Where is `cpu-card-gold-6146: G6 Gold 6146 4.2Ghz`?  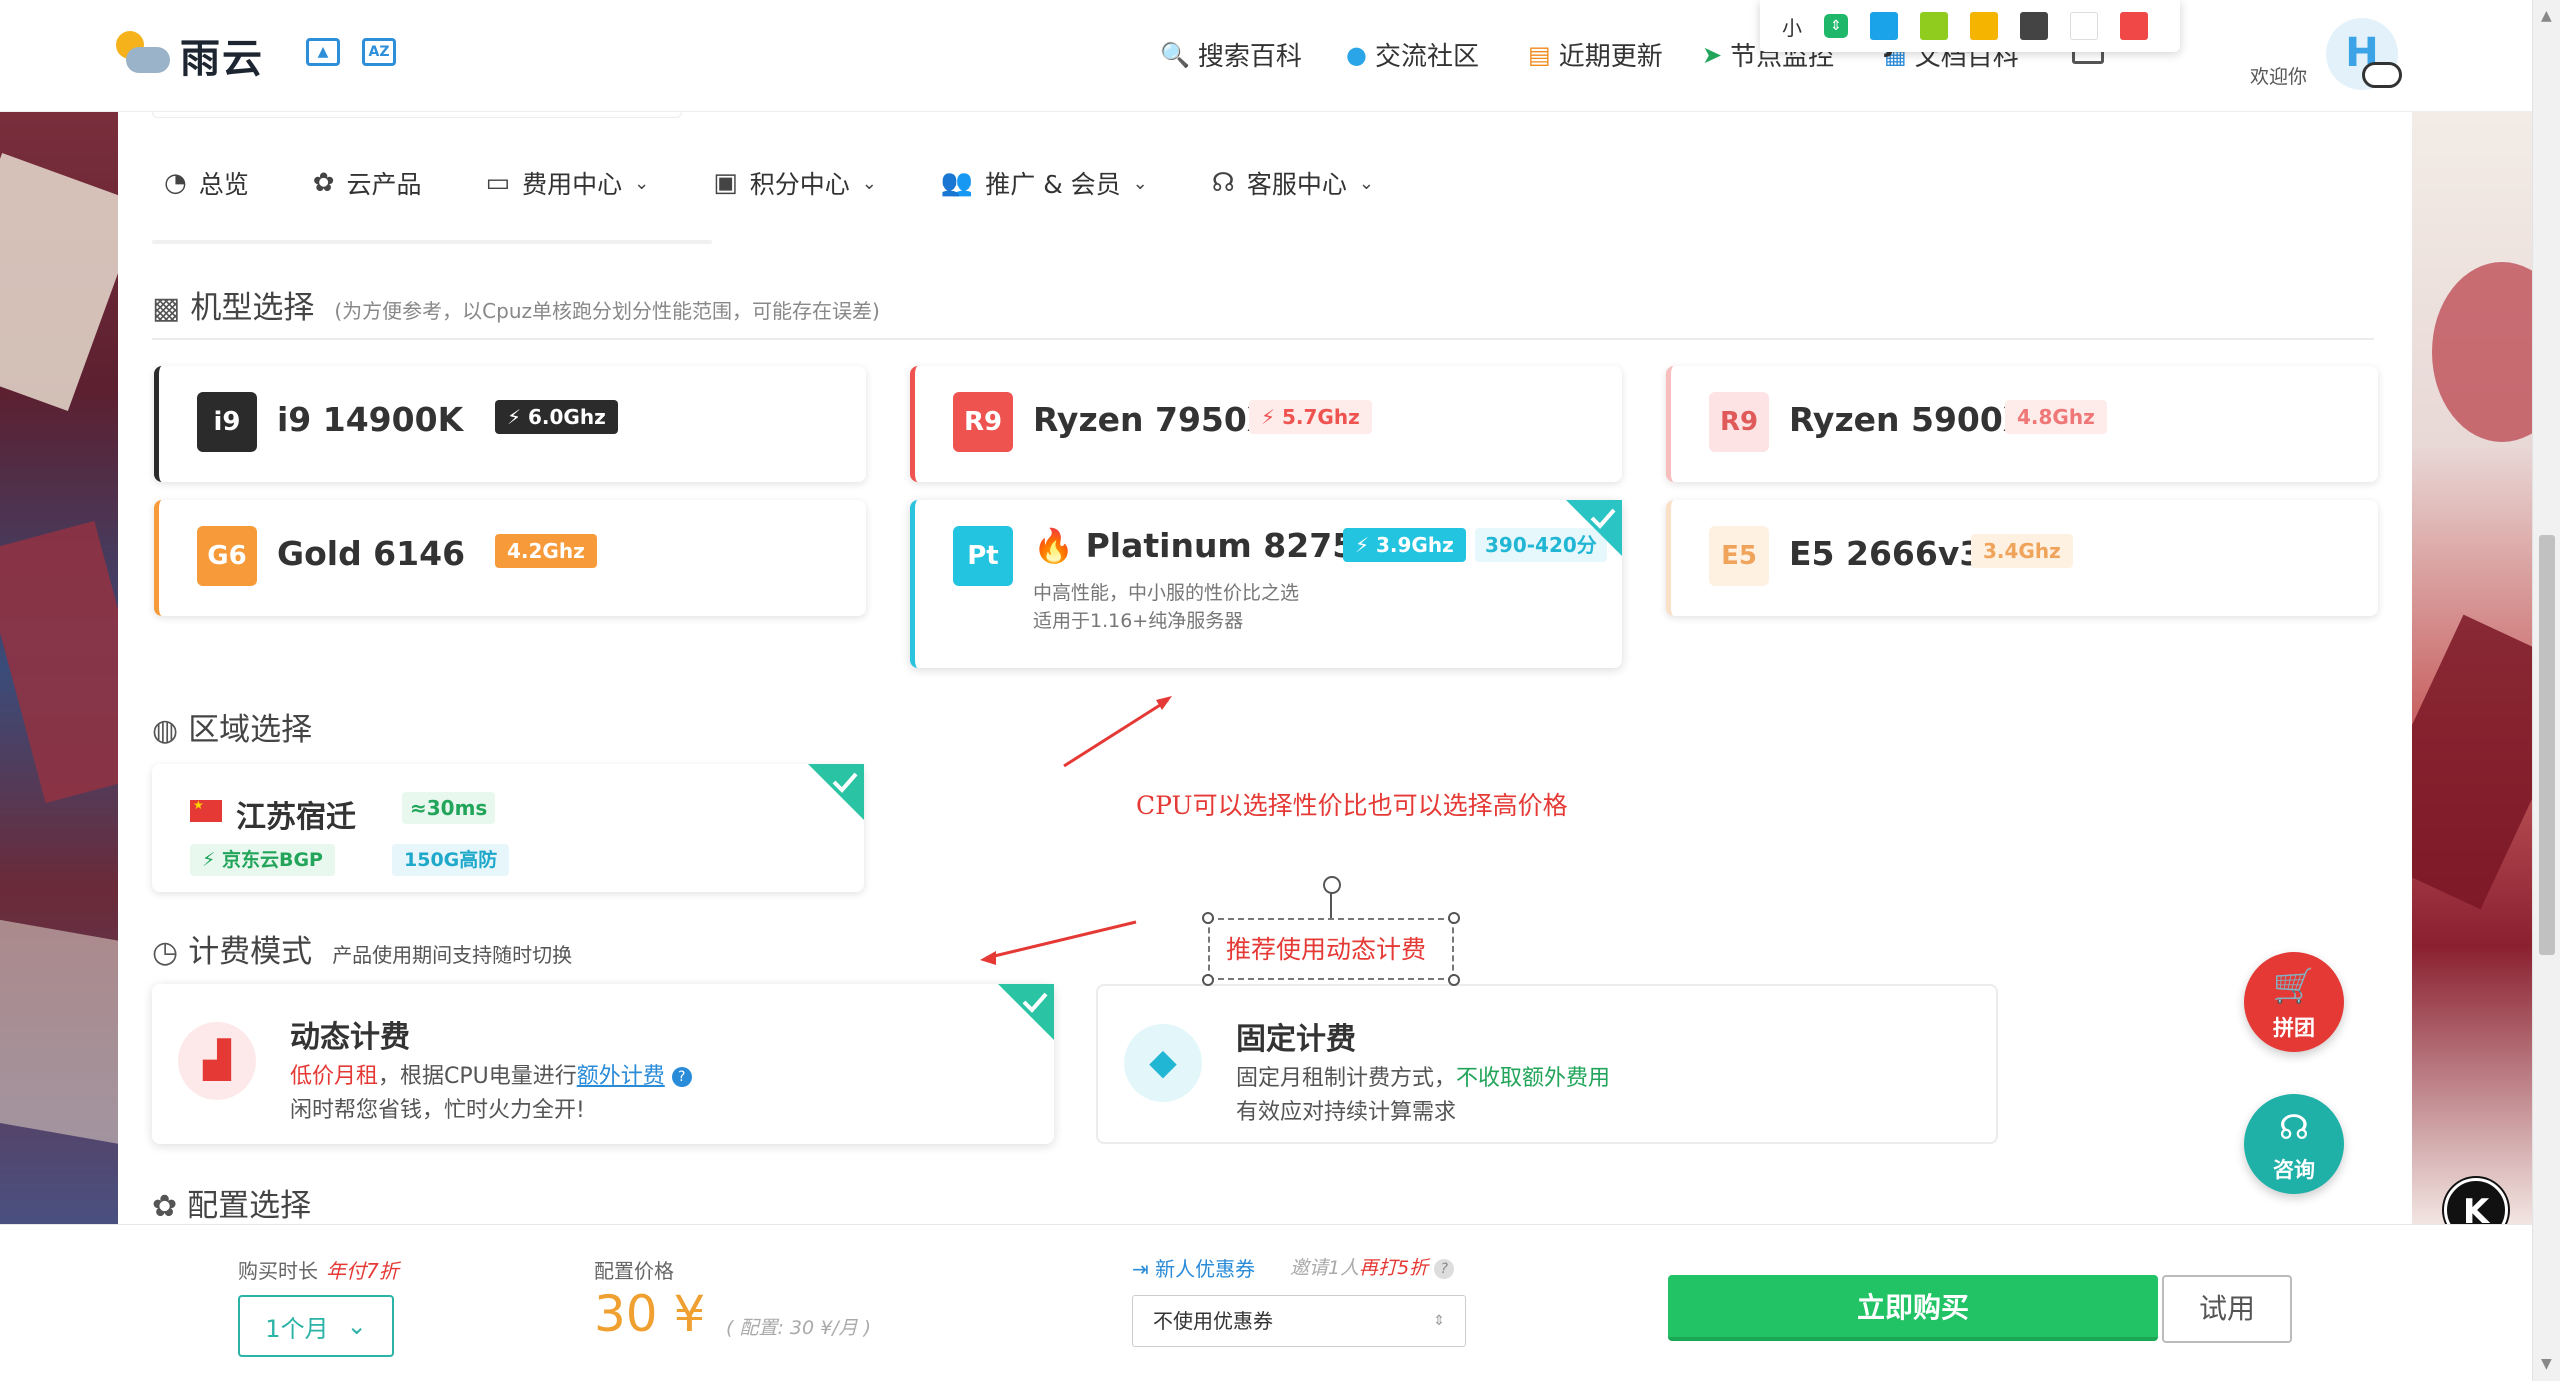 cpu-card-gold-6146: G6 Gold 6146 4.2Ghz is located at coordinates (510, 558).